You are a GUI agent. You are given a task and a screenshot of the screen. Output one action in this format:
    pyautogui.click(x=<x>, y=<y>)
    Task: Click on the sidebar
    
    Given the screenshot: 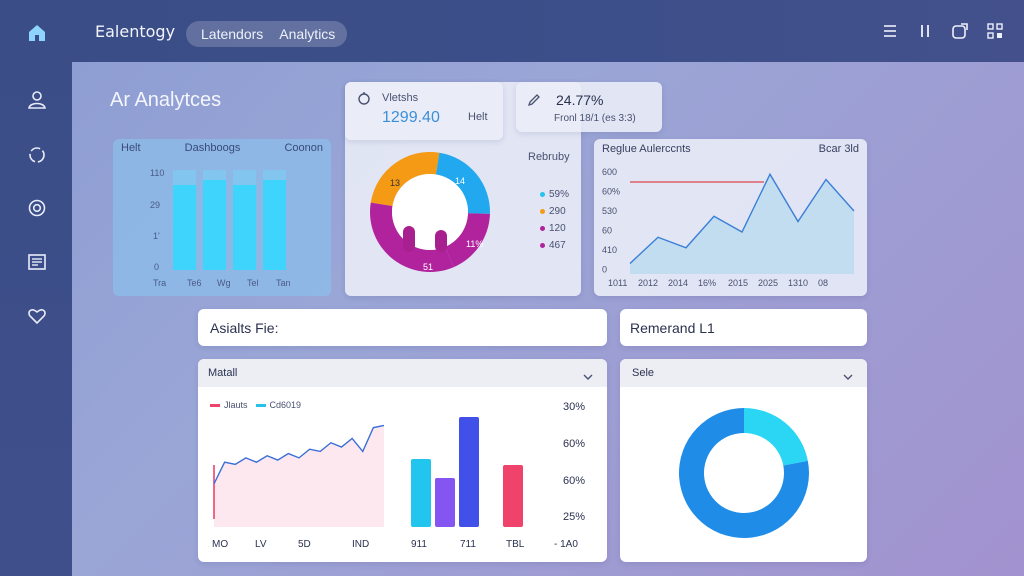 What is the action you would take?
    pyautogui.click(x=36, y=288)
    